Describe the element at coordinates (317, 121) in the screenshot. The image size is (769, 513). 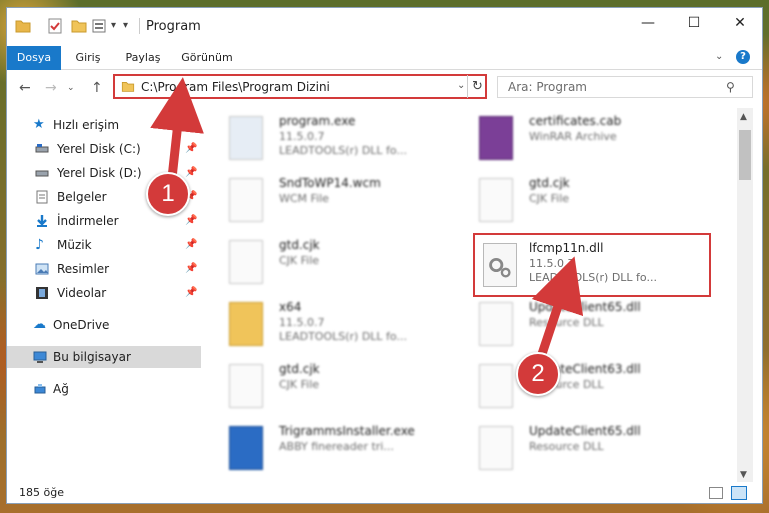
I see `file-name: program.exe` at that location.